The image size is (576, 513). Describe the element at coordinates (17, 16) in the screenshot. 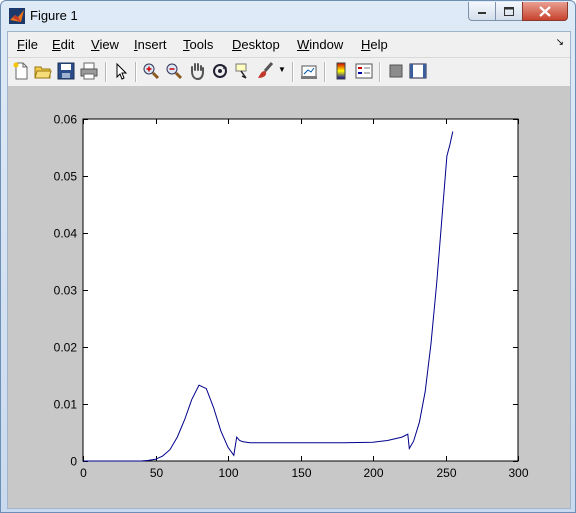

I see `matlab-logo-icon` at that location.